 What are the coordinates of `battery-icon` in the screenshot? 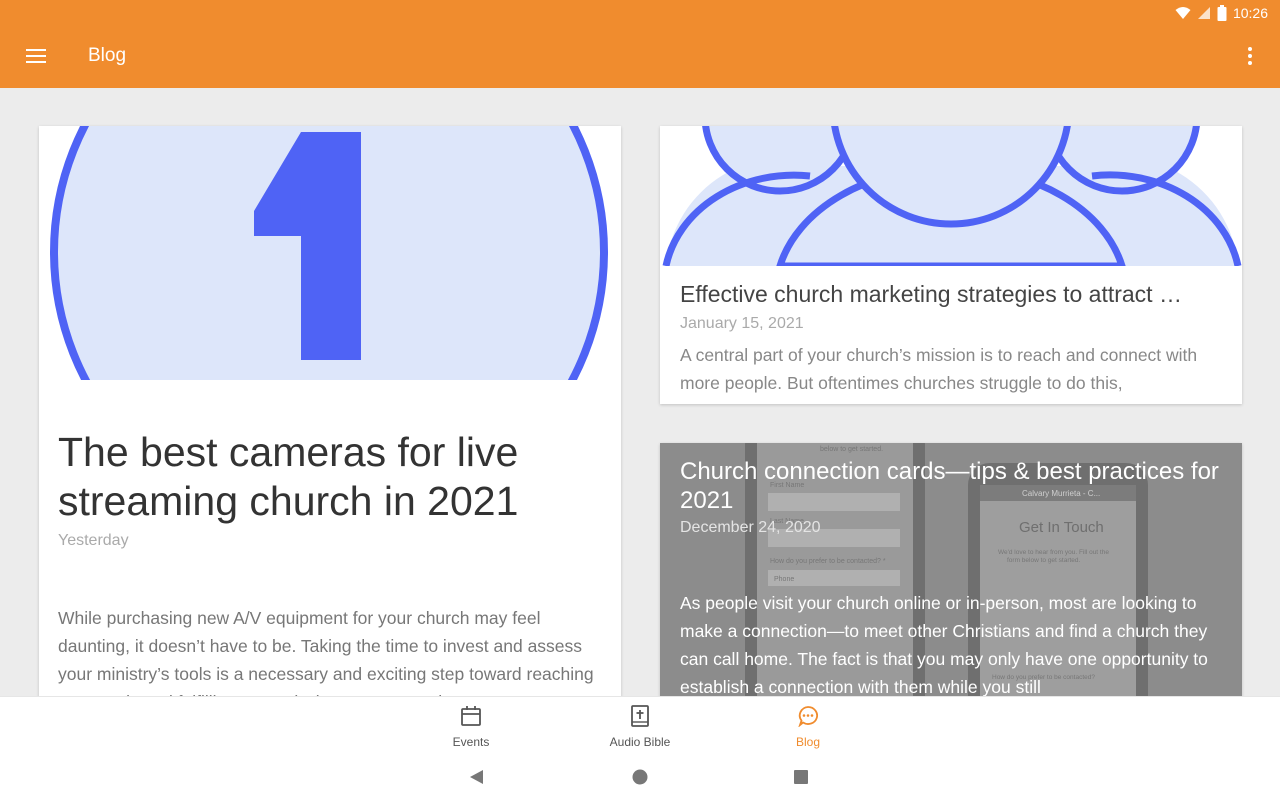 It's located at (1222, 13).